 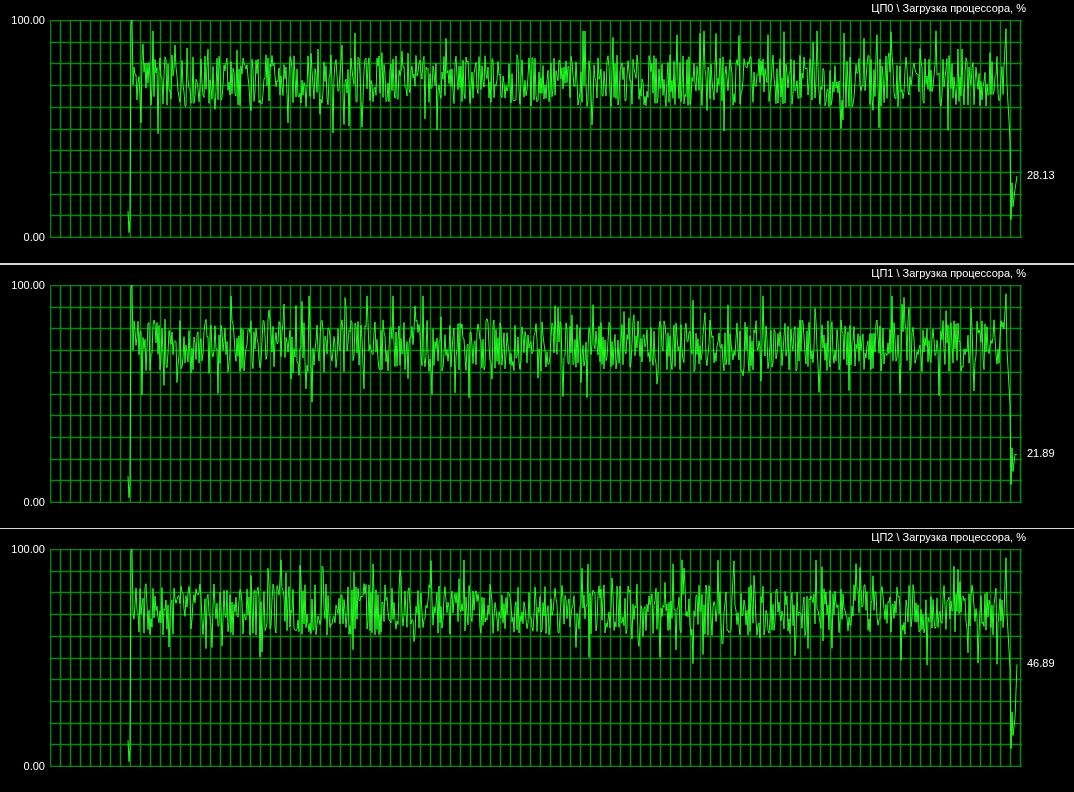 What do you see at coordinates (1041, 453) in the screenshot?
I see `current-value-label: 21.89` at bounding box center [1041, 453].